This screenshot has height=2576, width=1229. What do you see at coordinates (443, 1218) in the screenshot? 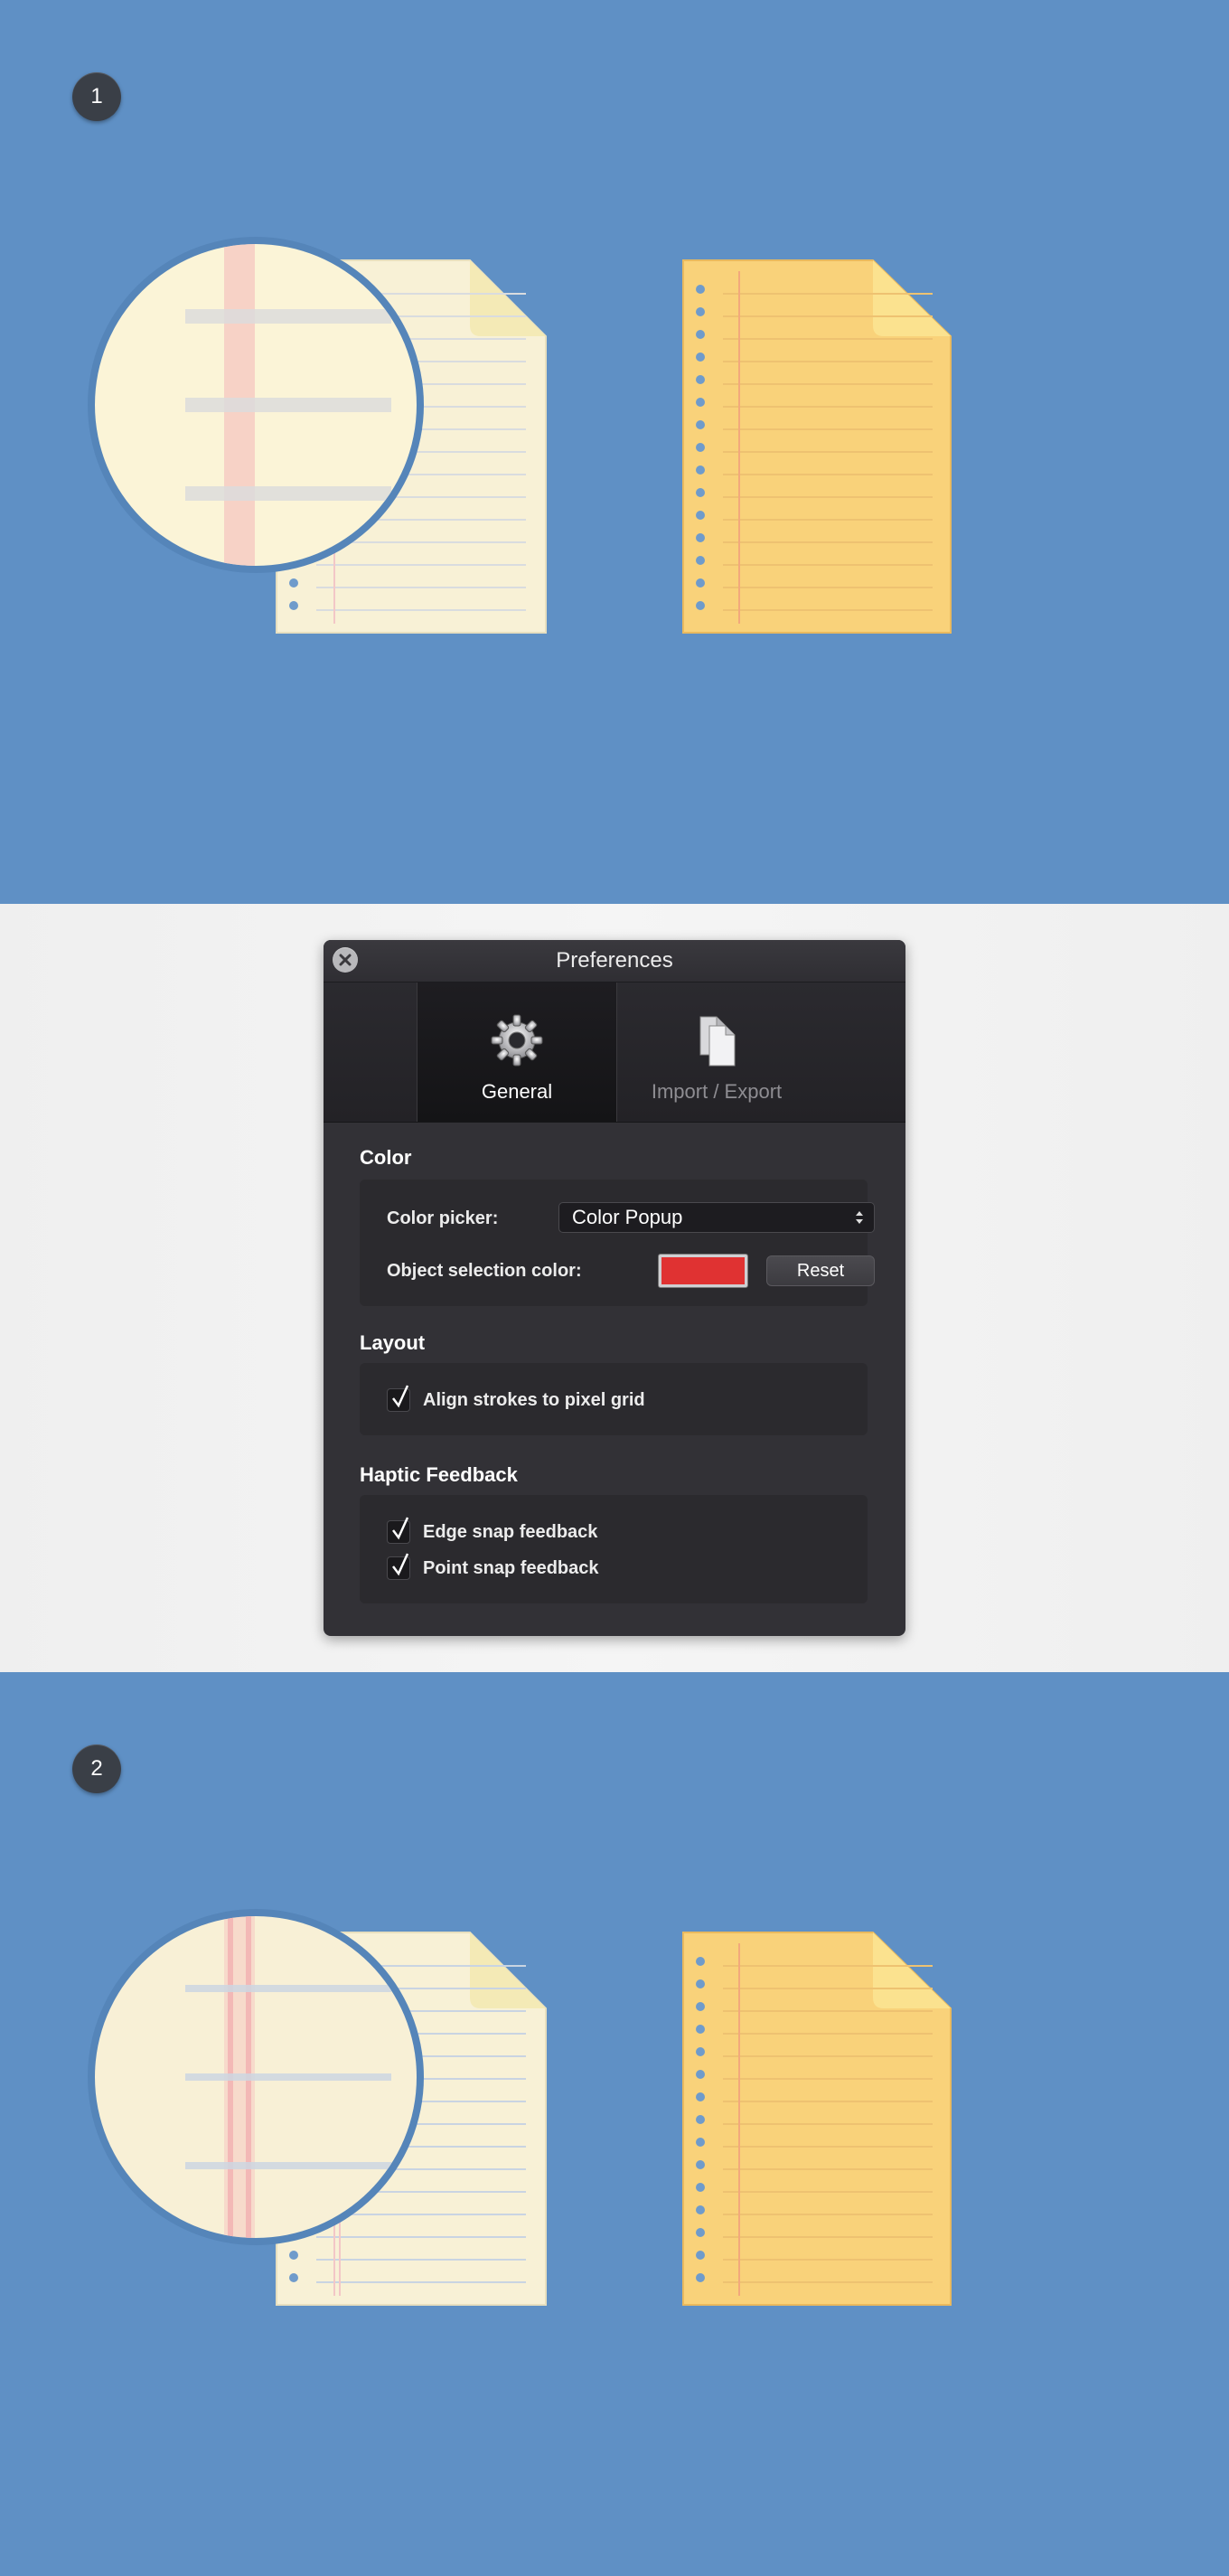
I see `color-picker-label: Color picker:` at bounding box center [443, 1218].